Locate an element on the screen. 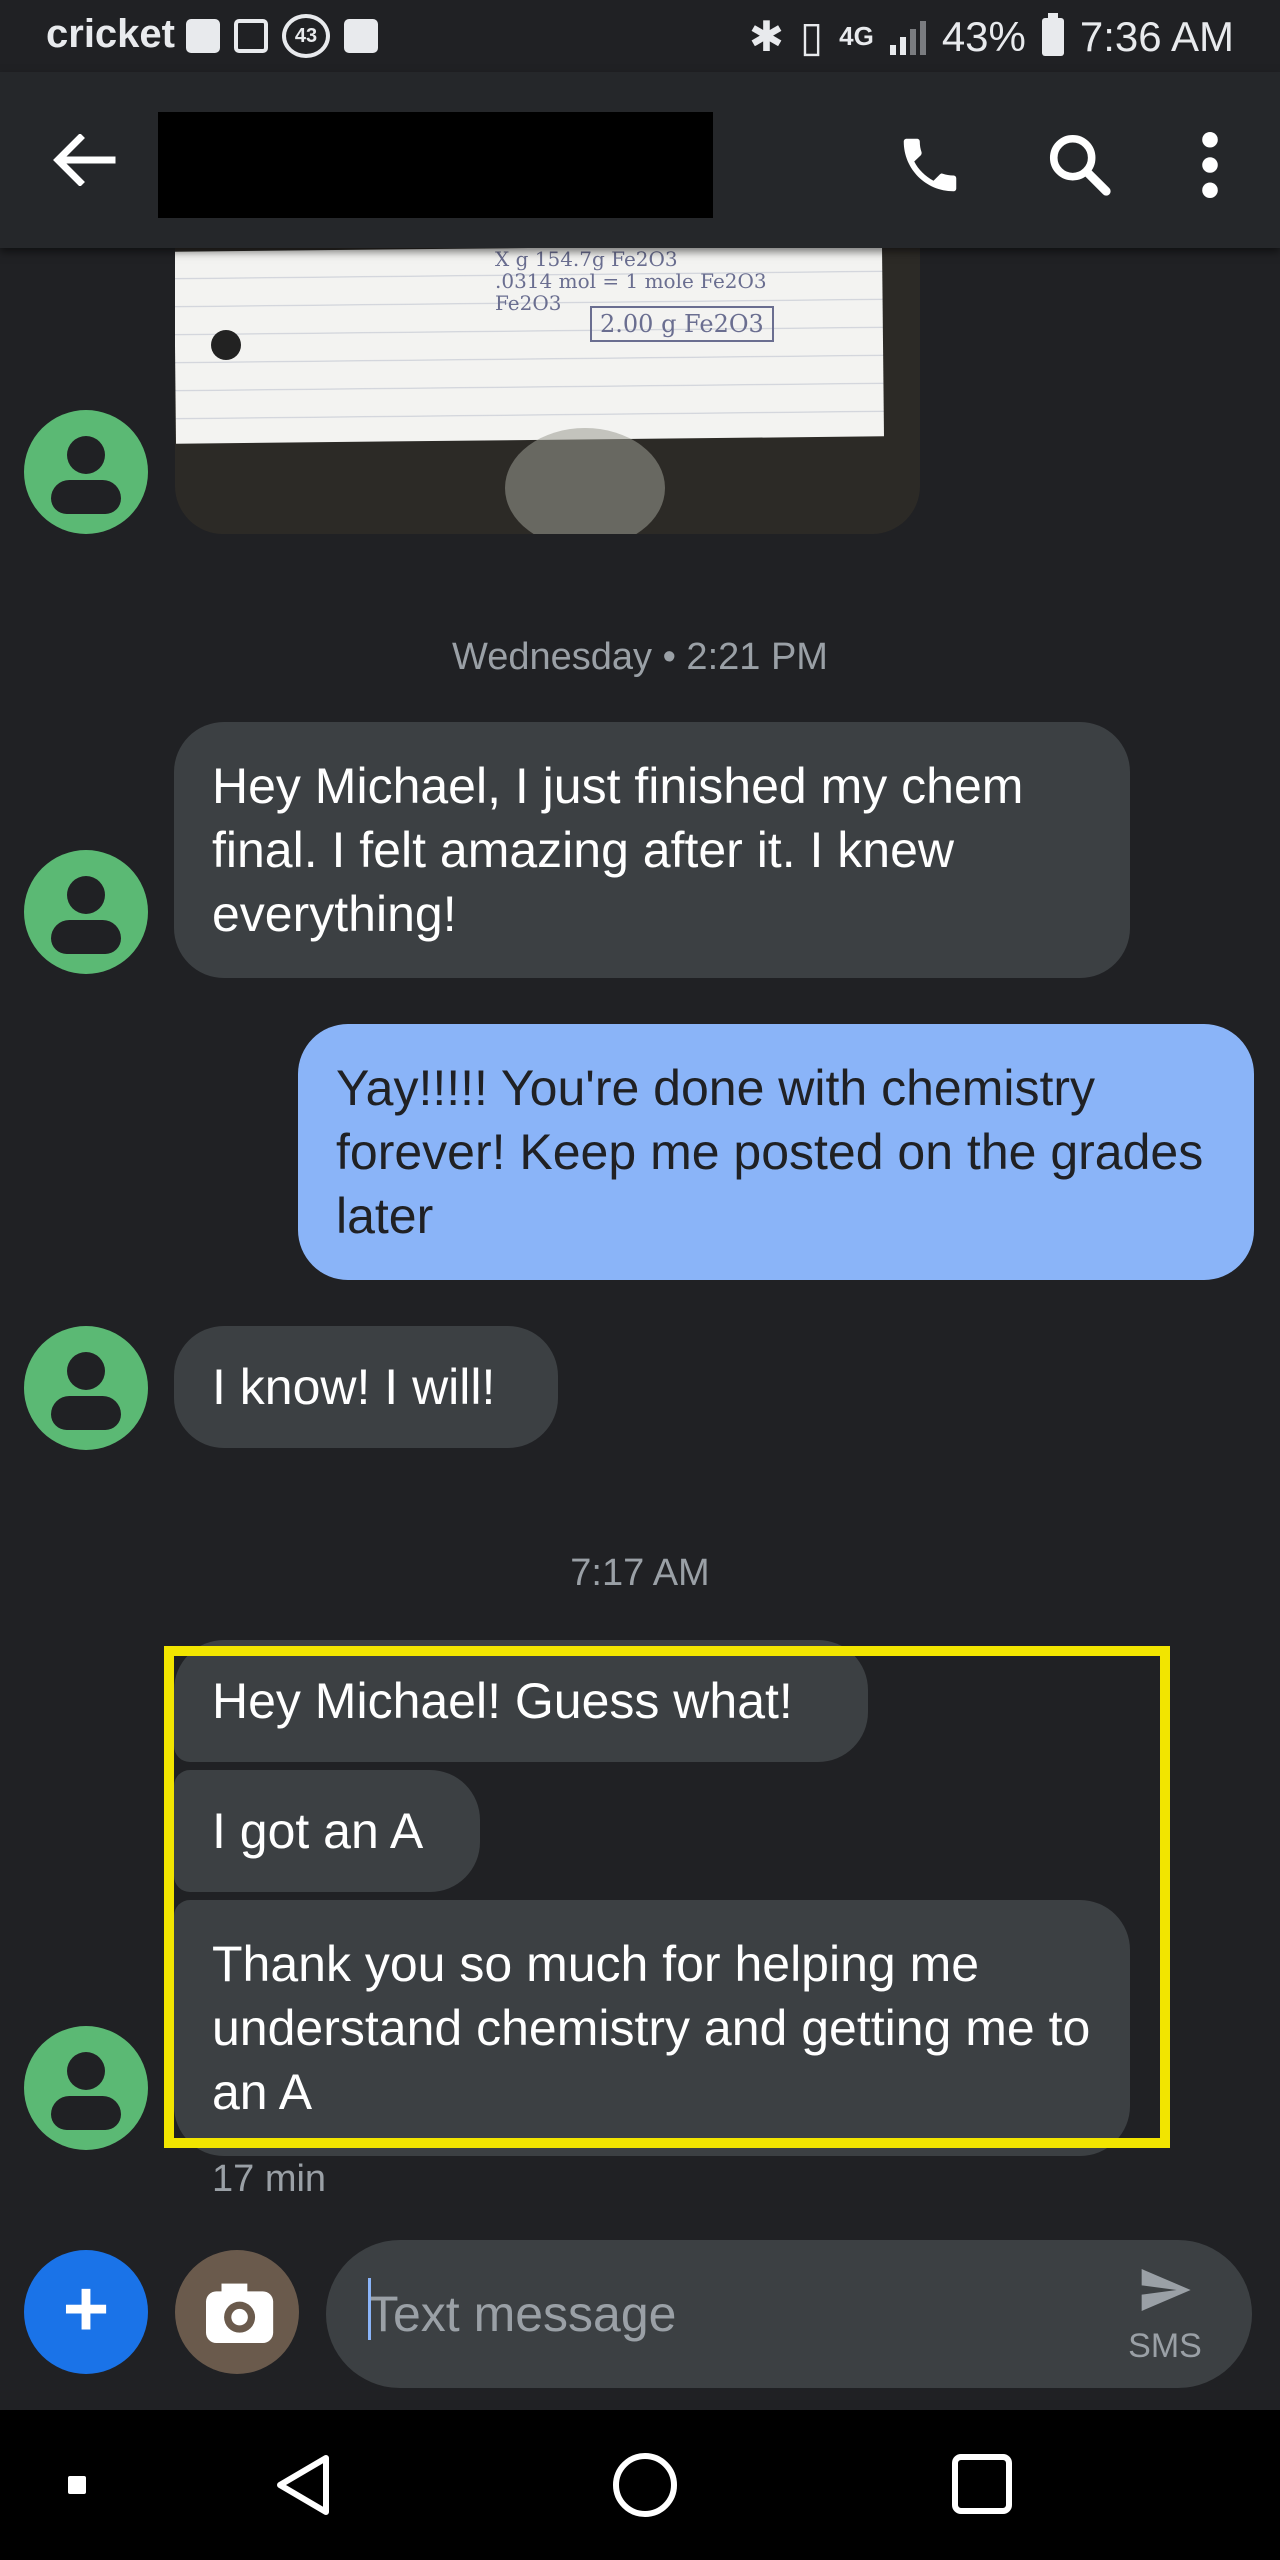 Image resolution: width=1280 pixels, height=2560 pixels. nav-indicator-icon is located at coordinates (77, 2485).